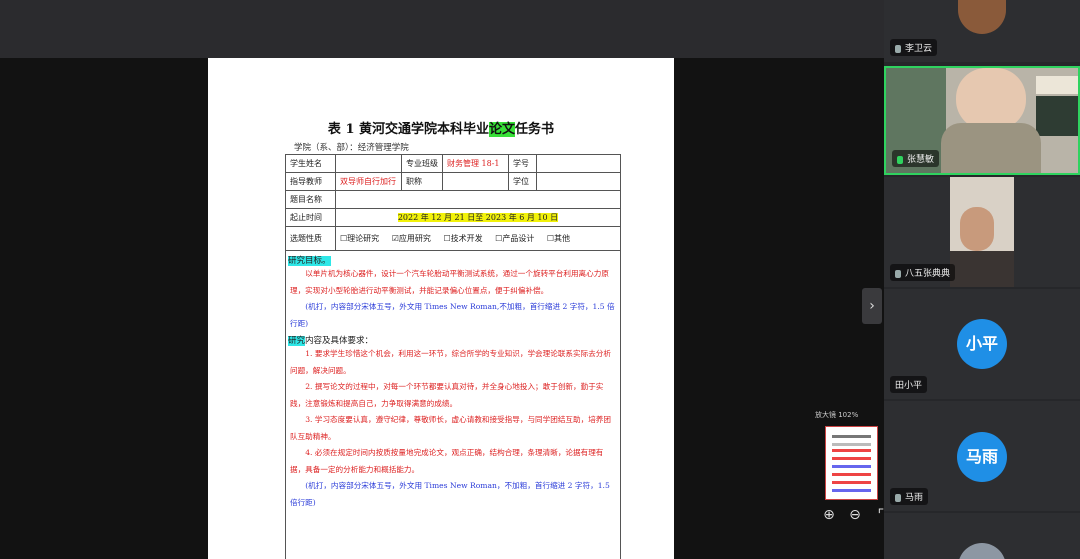  I want to click on title-rank-label: 职称, so click(422, 181).